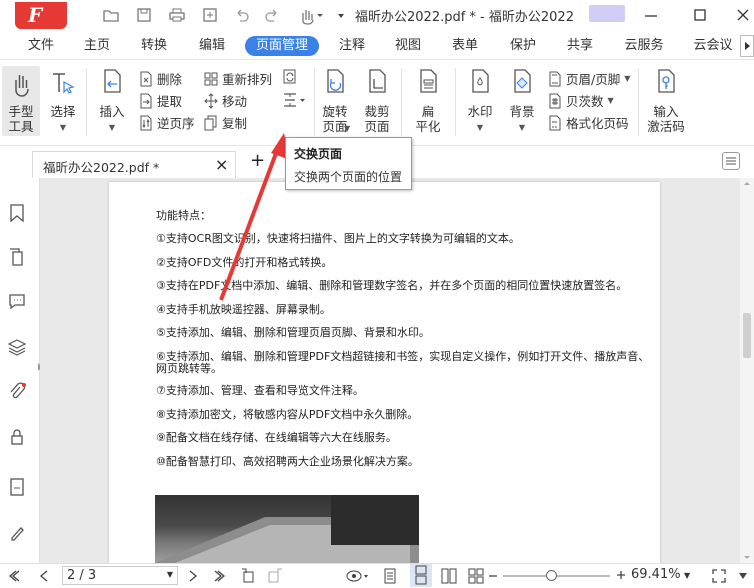  I want to click on bookmark-icon, so click(17, 213).